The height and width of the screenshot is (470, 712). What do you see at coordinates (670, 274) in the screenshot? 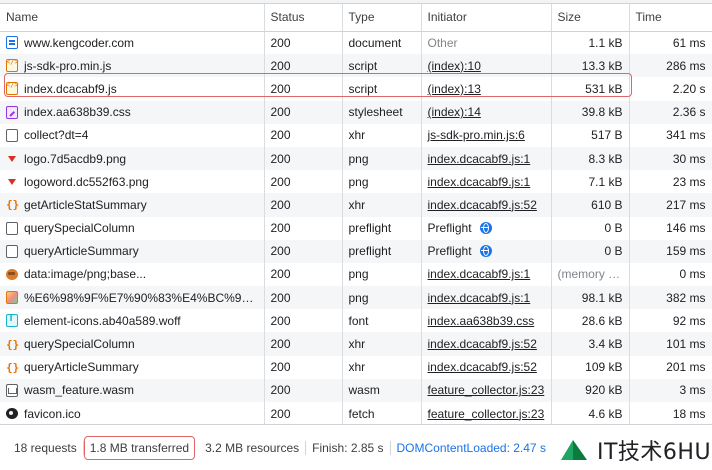
I see `cell-time: 0 ms` at bounding box center [670, 274].